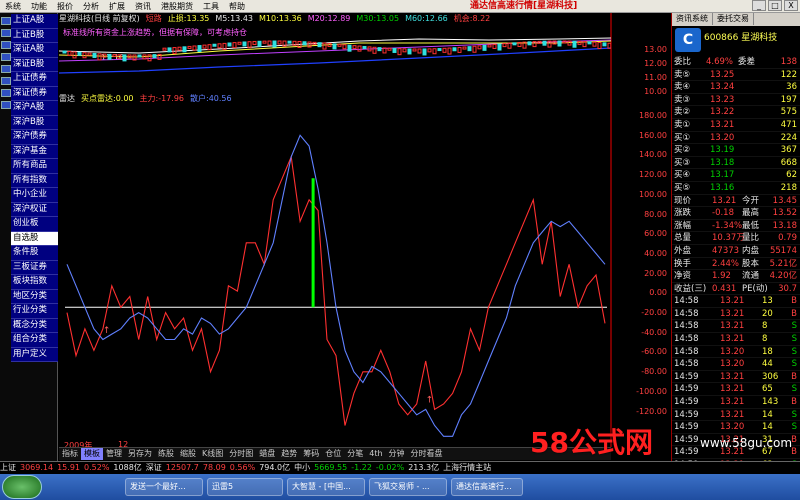 The image size is (800, 500). I want to click on sidebar-item: 所有指数, so click(34, 180).